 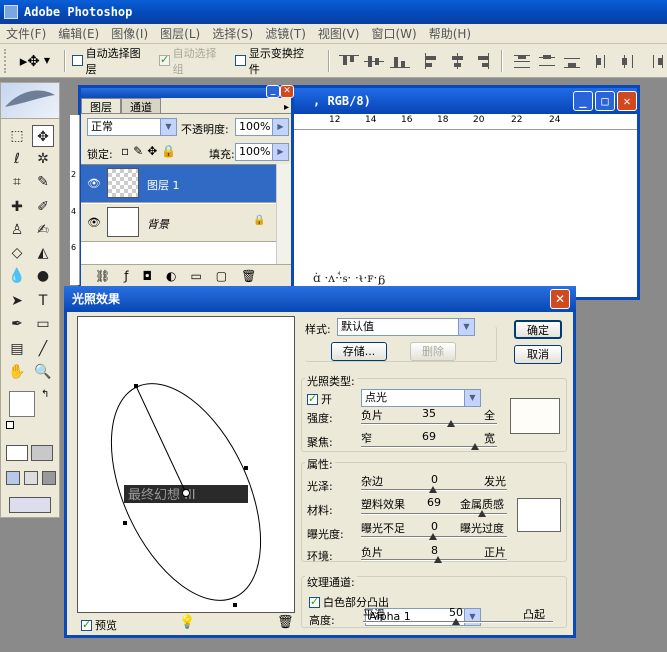 What do you see at coordinates (47, 60) in the screenshot?
I see `chevron-down-icon: ▼` at bounding box center [47, 60].